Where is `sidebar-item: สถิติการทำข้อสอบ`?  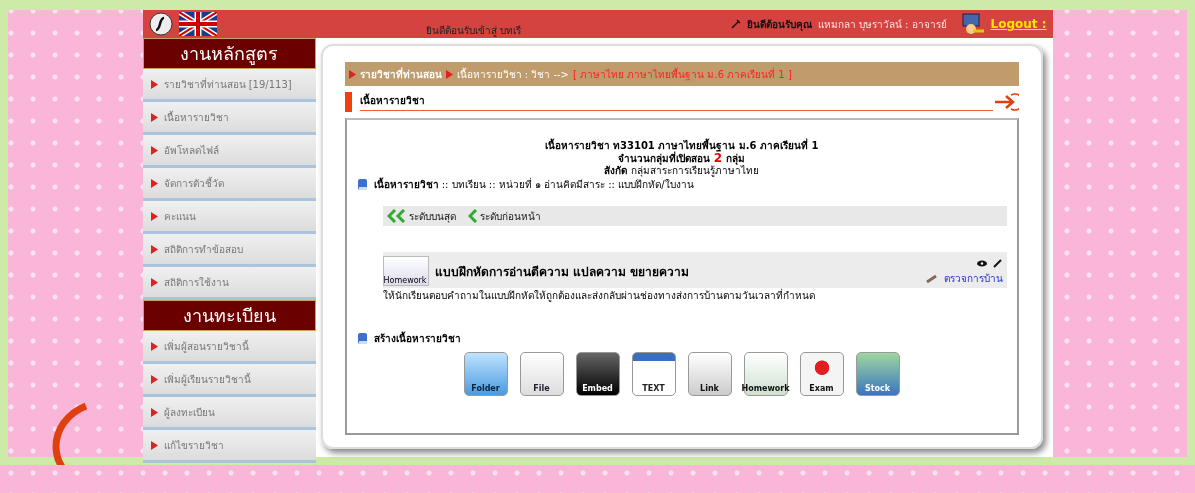
sidebar-item: สถิติการทำข้อสอบ is located at coordinates (229, 250).